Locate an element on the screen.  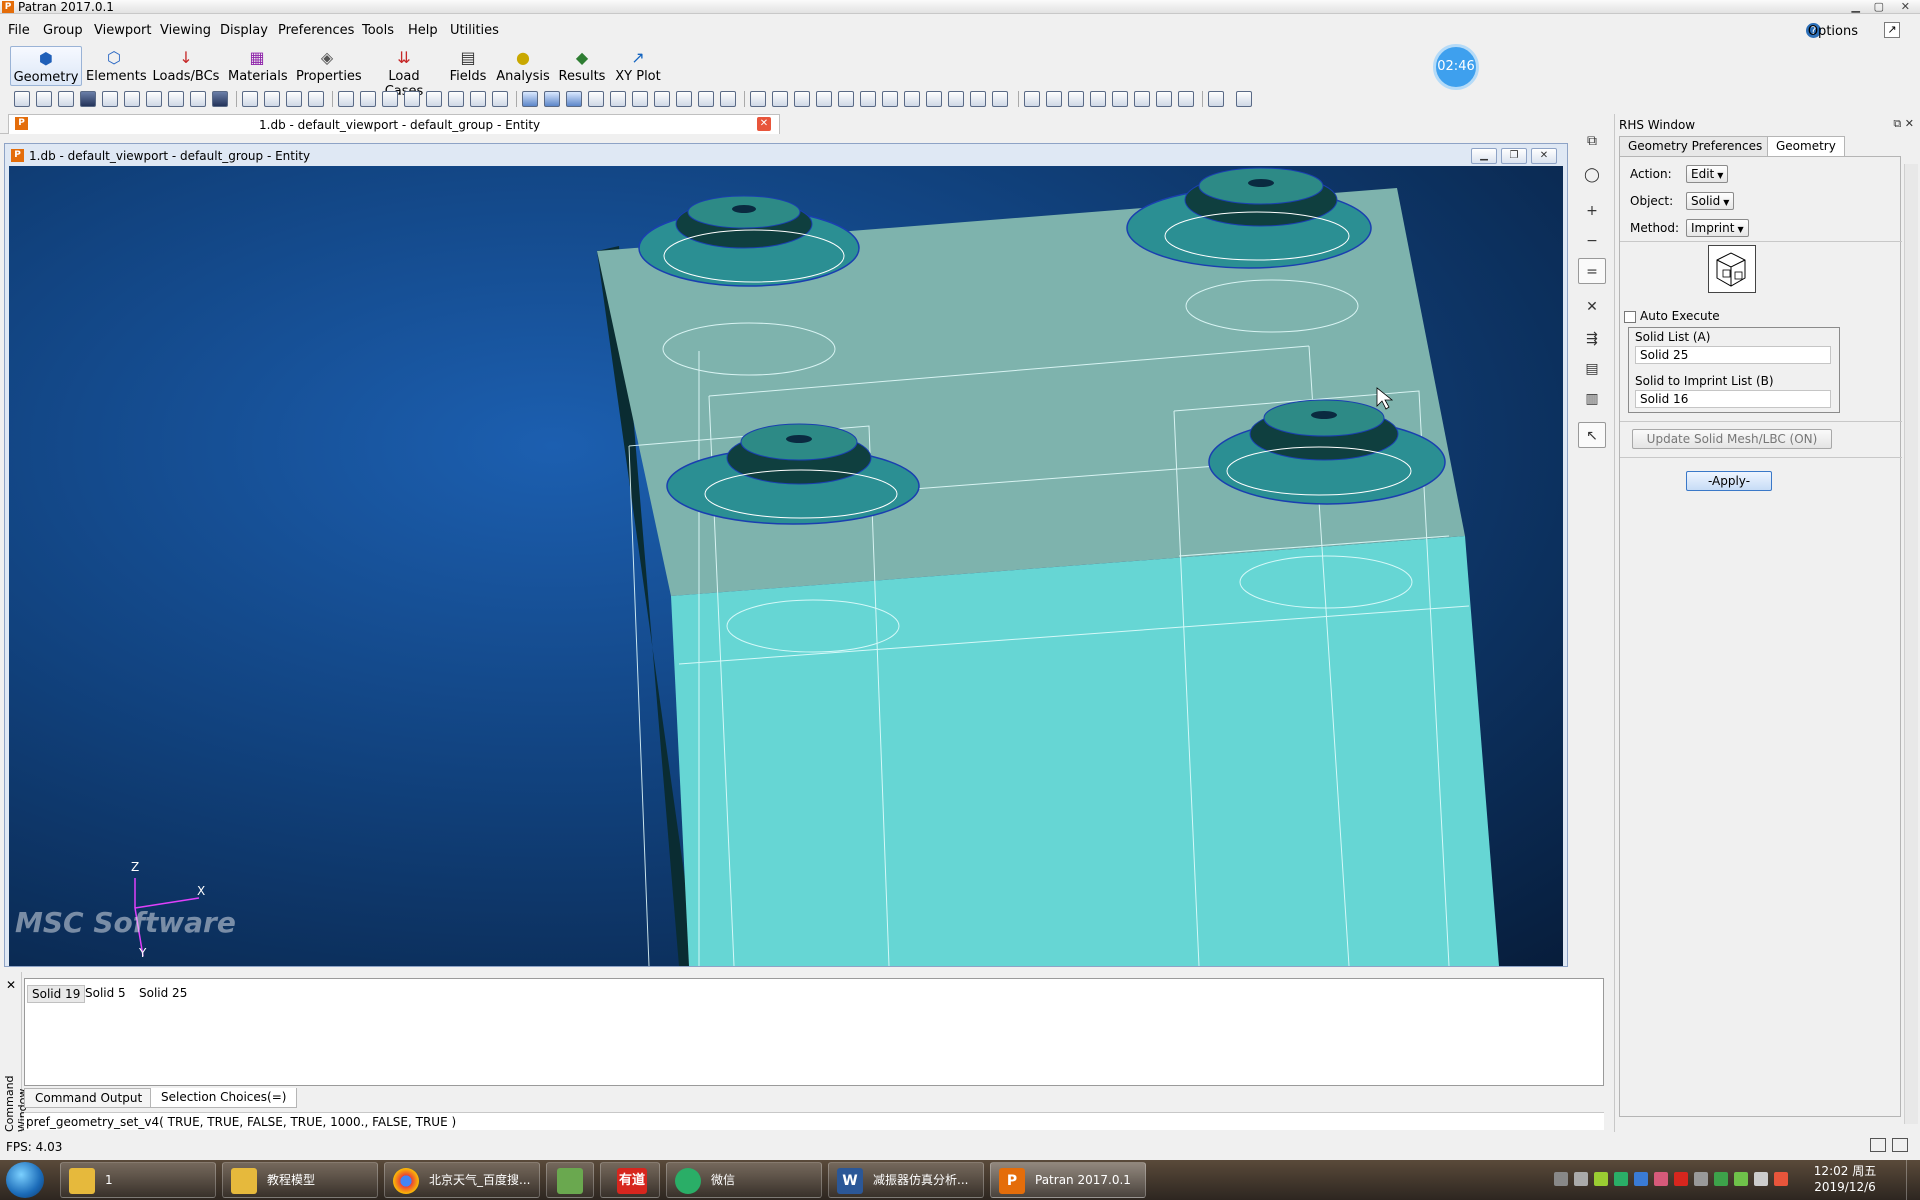
app-loads-bcs-button: ↓ Loads/BCs is located at coordinates (186, 66).